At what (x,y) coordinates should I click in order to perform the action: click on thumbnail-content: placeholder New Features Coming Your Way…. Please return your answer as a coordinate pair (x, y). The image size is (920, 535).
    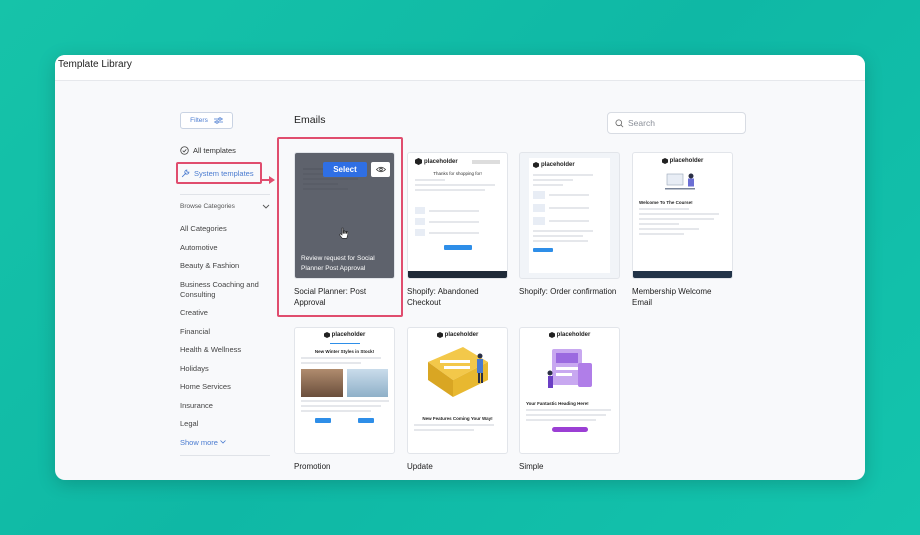
    Looking at the image, I should click on (457, 383).